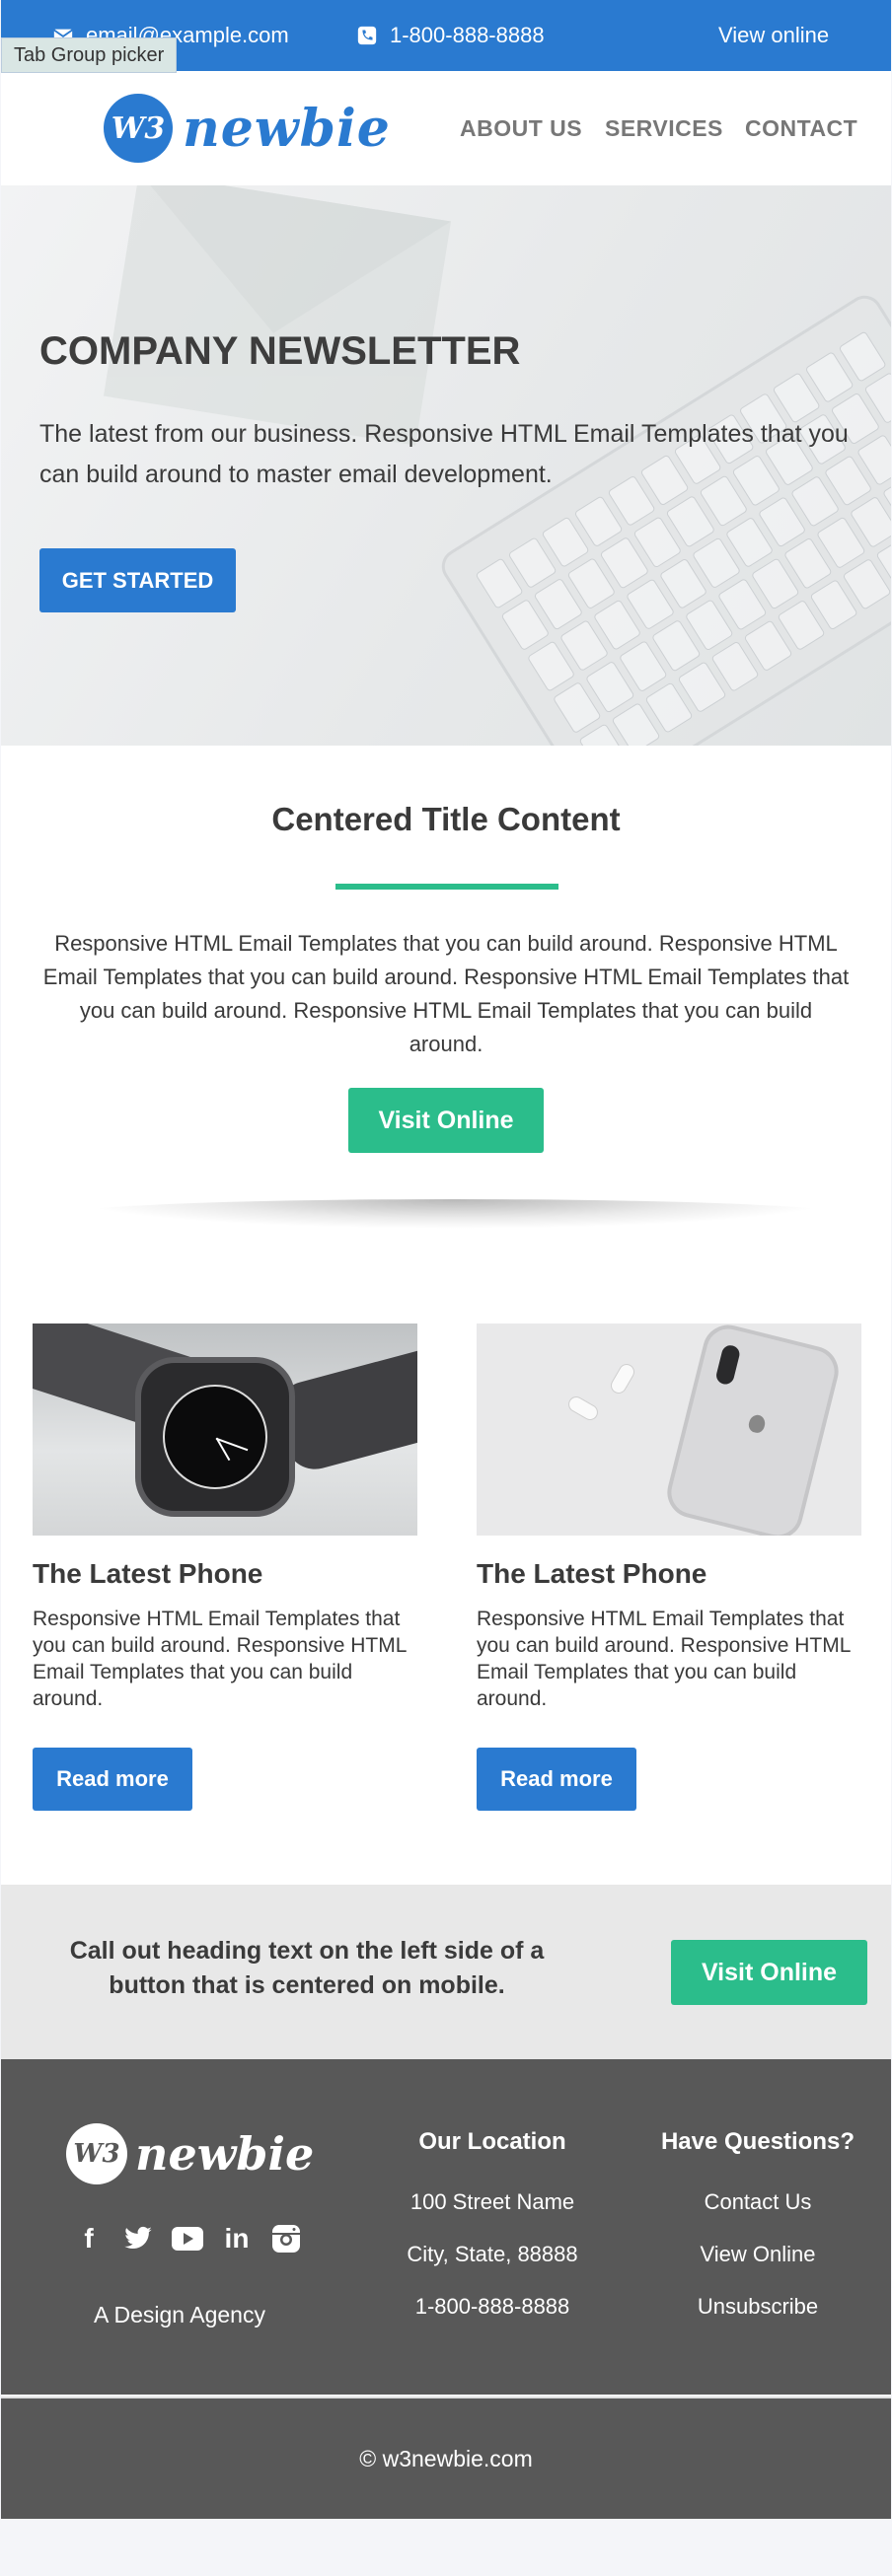 The width and height of the screenshot is (892, 2576). Describe the element at coordinates (492, 2307) in the screenshot. I see `location-phone: 1-800-888-8888` at that location.